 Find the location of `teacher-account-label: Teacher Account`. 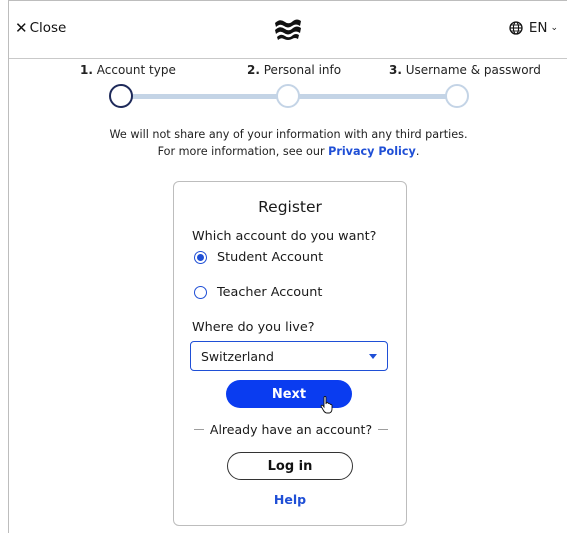

teacher-account-label: Teacher Account is located at coordinates (270, 292).